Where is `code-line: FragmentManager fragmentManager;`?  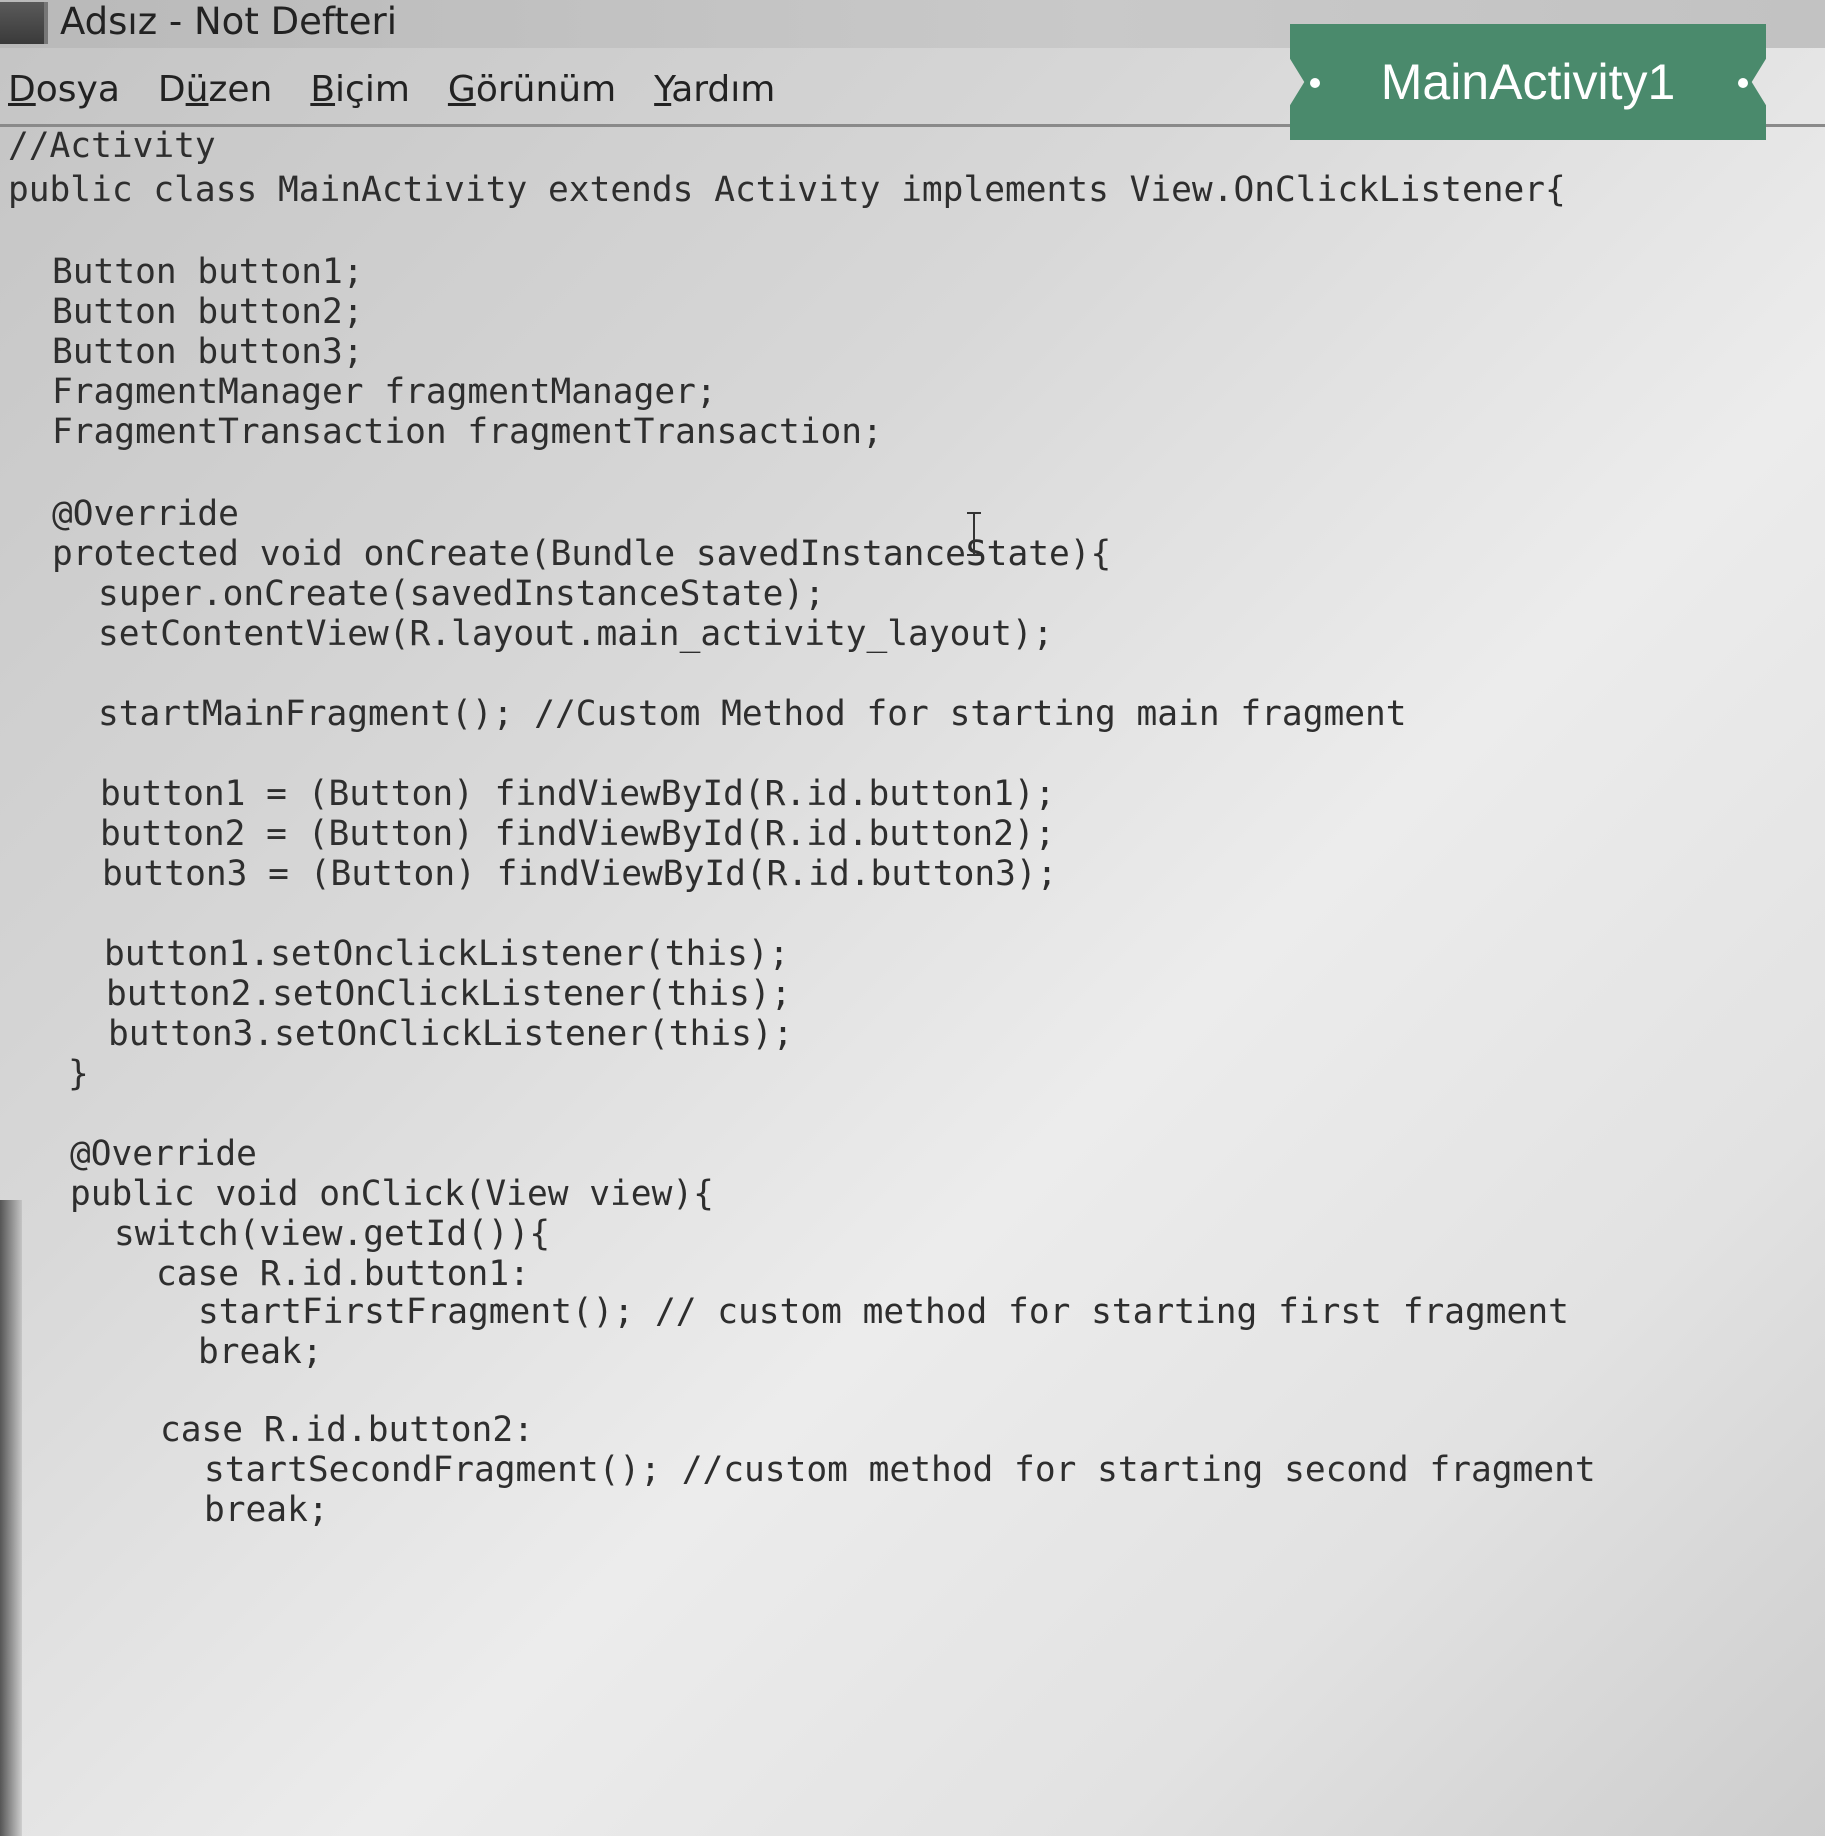 code-line: FragmentManager fragmentManager; is located at coordinates (384, 392).